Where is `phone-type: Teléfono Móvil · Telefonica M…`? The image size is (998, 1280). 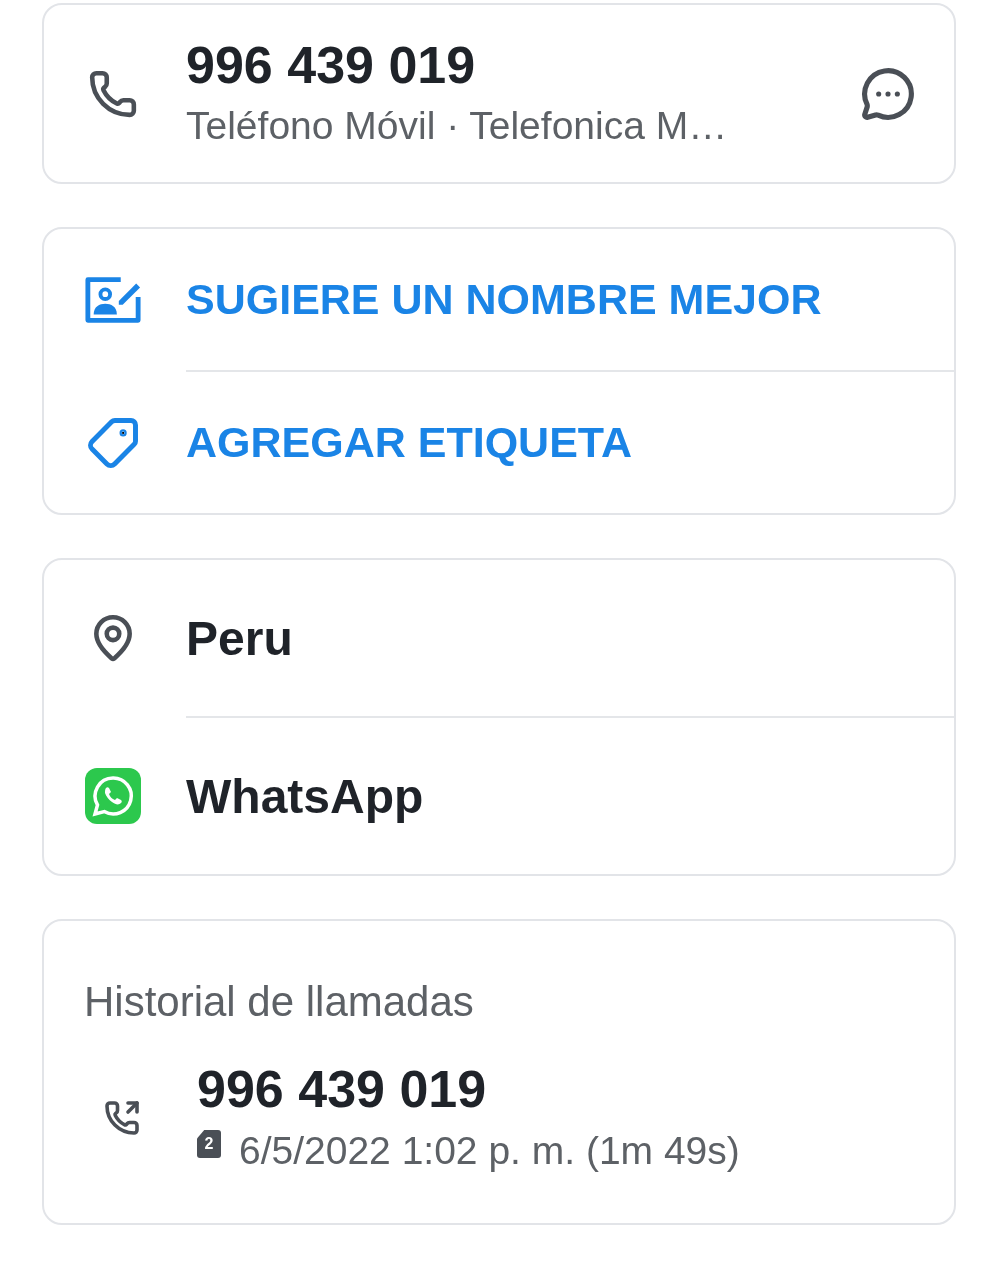
phone-type: Teléfono Móvil · Telefonica M… is located at coordinates (457, 126).